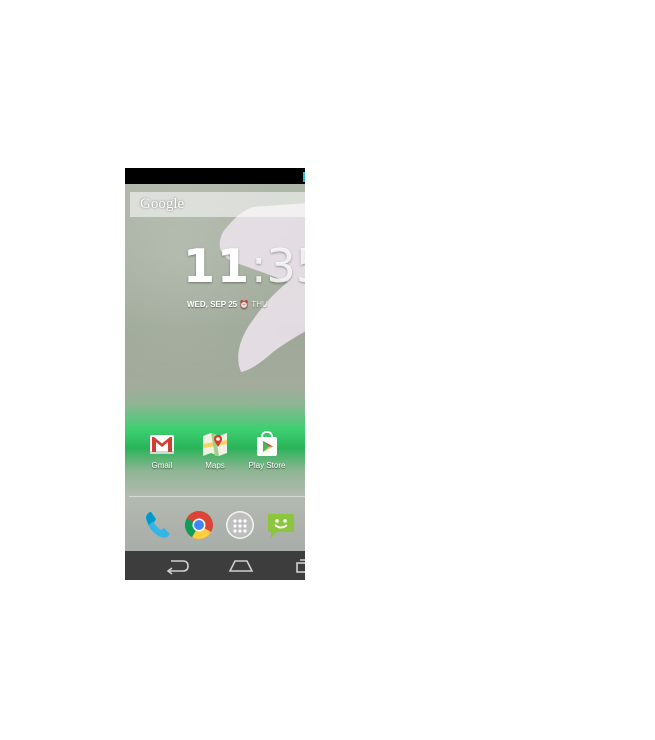 This screenshot has width=655, height=740. What do you see at coordinates (217, 496) in the screenshot?
I see `dock-divider` at bounding box center [217, 496].